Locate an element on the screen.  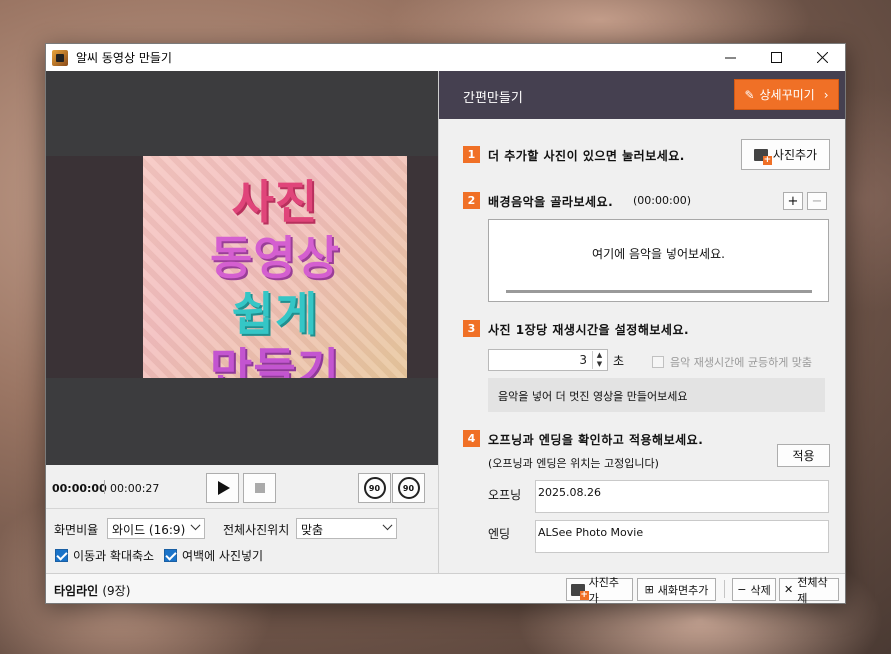
timeline-title: 타임라인 (9장) is located at coordinates (92, 590).